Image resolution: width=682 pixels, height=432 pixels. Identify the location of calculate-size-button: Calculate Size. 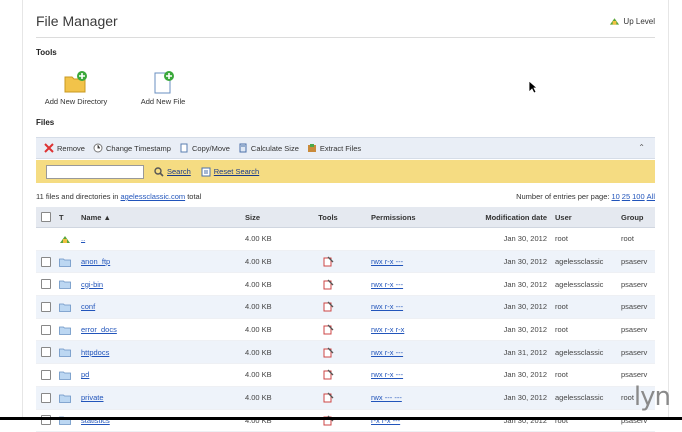
(268, 148).